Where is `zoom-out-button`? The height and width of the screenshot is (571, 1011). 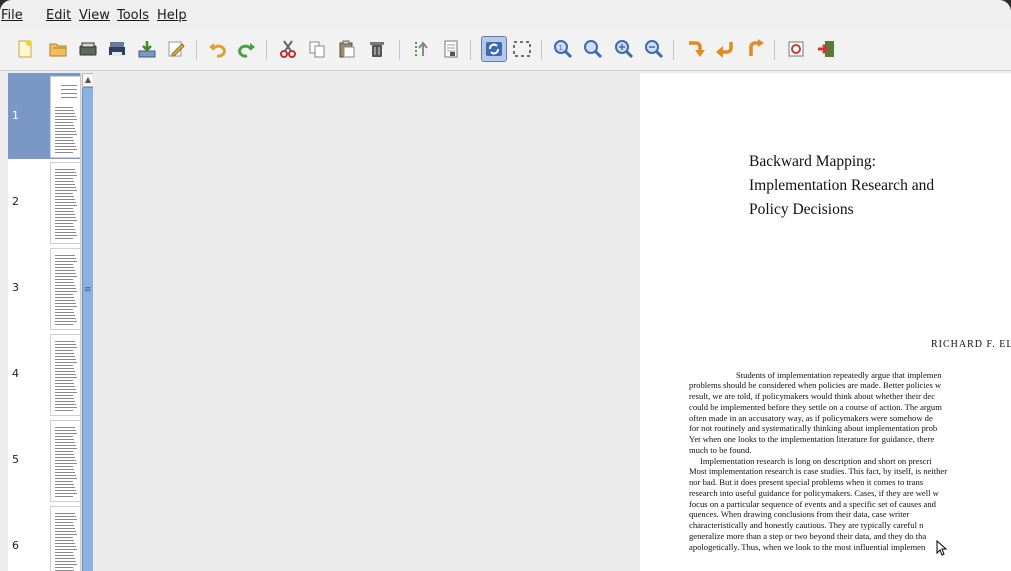
zoom-out-button is located at coordinates (654, 49).